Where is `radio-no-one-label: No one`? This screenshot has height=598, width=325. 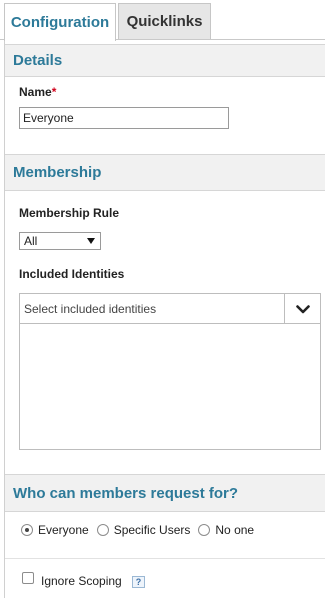 radio-no-one-label: No one is located at coordinates (235, 530).